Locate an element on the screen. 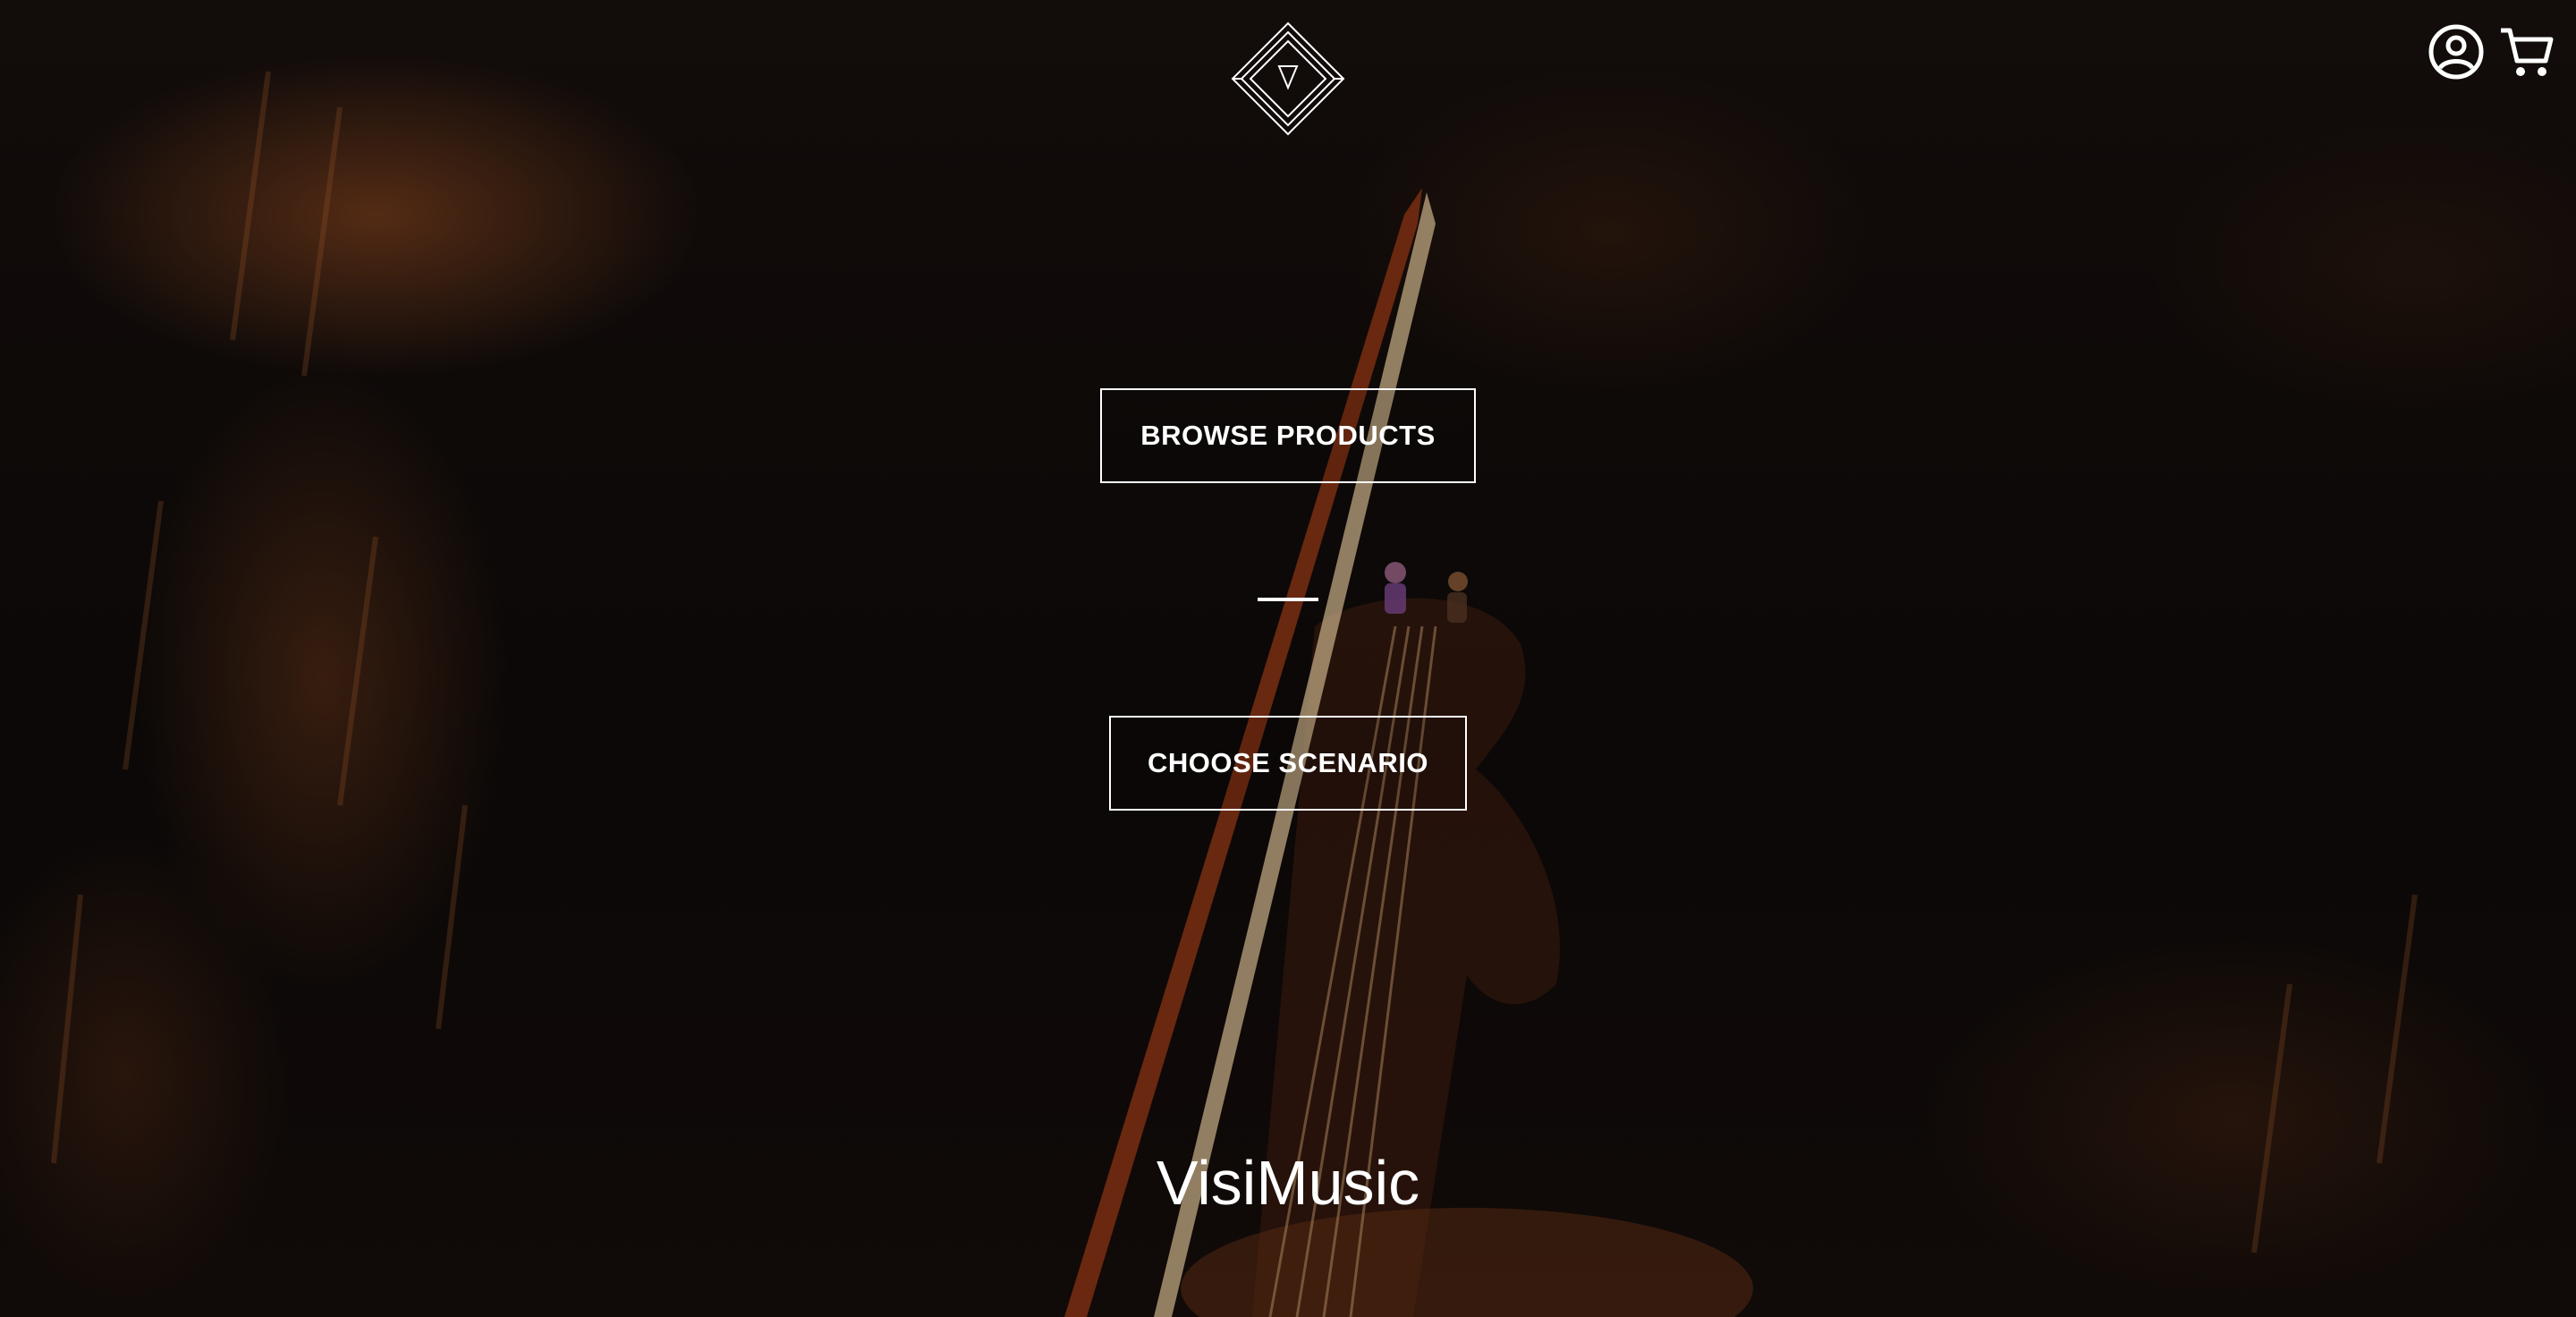 This screenshot has width=2576, height=1317. site-logo-icon is located at coordinates (1288, 79).